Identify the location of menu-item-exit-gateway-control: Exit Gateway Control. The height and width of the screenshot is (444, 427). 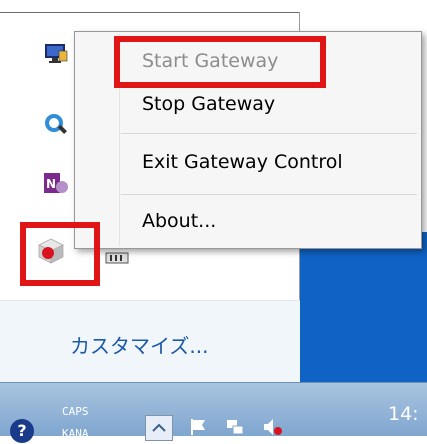
(242, 162).